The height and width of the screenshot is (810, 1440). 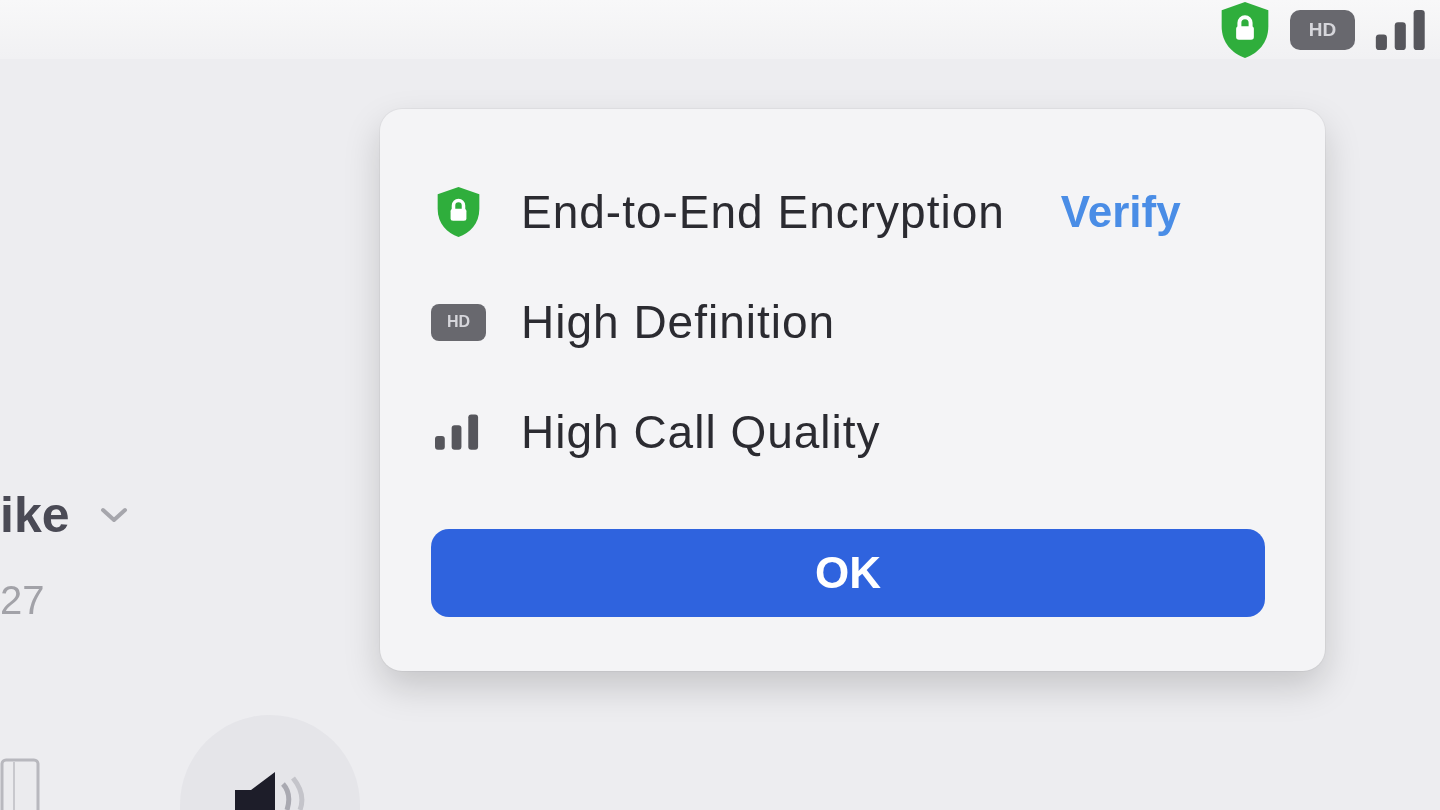 I want to click on participant-name: ike, so click(x=35, y=516).